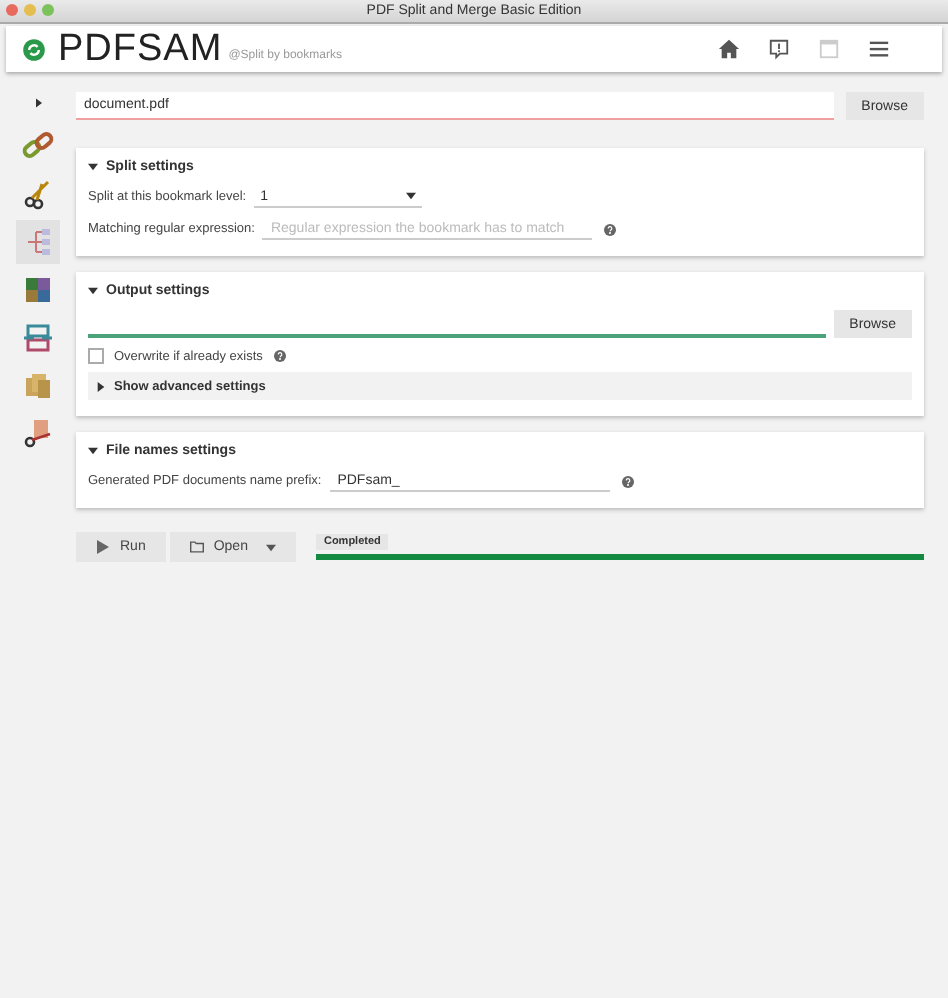  I want to click on tree-icon, so click(38, 242).